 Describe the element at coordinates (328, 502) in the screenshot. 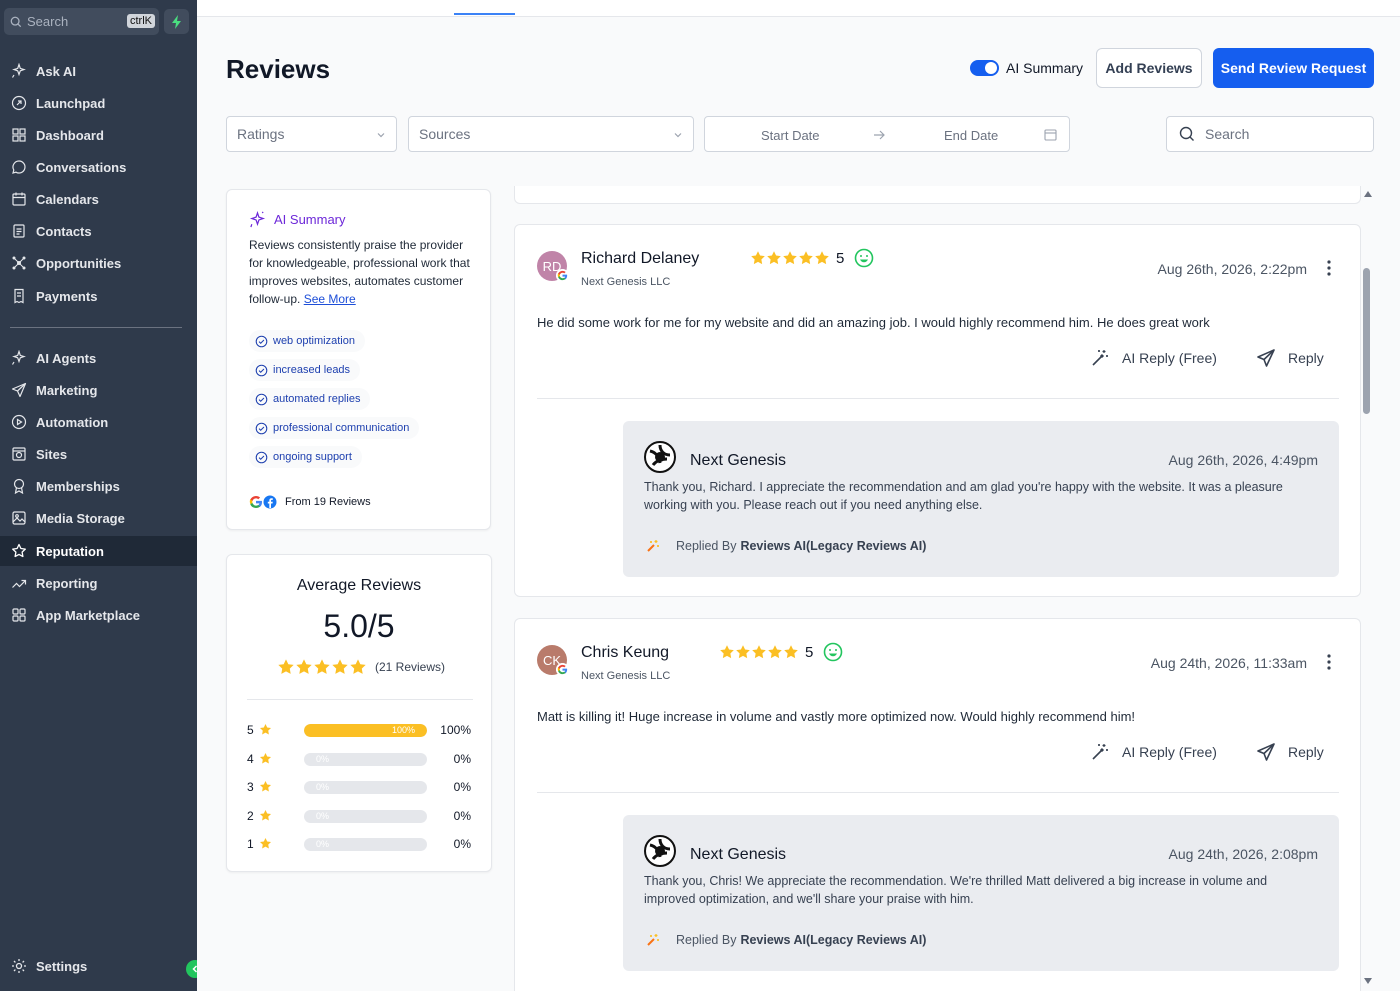

I see `ai-summary-from: From 19 Reviews` at that location.